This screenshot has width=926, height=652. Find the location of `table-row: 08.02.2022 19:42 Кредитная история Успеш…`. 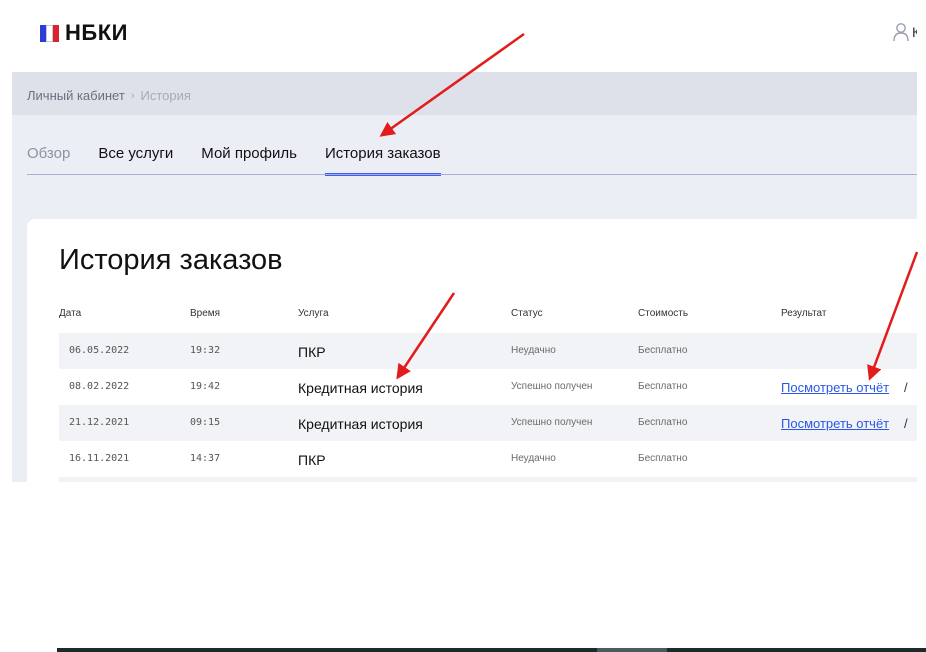

table-row: 08.02.2022 19:42 Кредитная история Успеш… is located at coordinates (488, 387).